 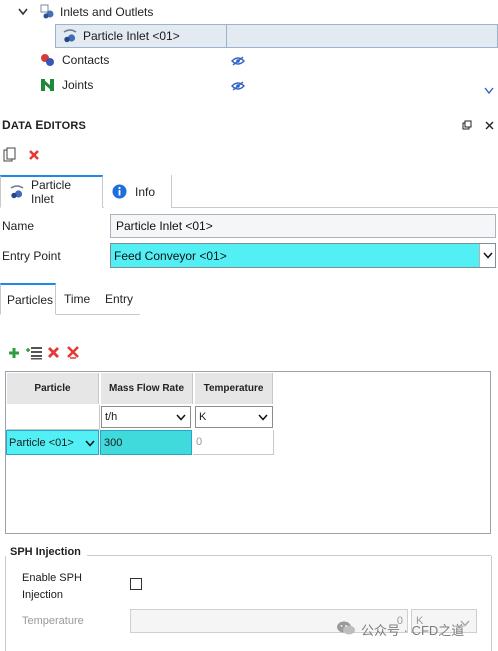 What do you see at coordinates (86, 60) in the screenshot?
I see `tree-item-label: Contacts` at bounding box center [86, 60].